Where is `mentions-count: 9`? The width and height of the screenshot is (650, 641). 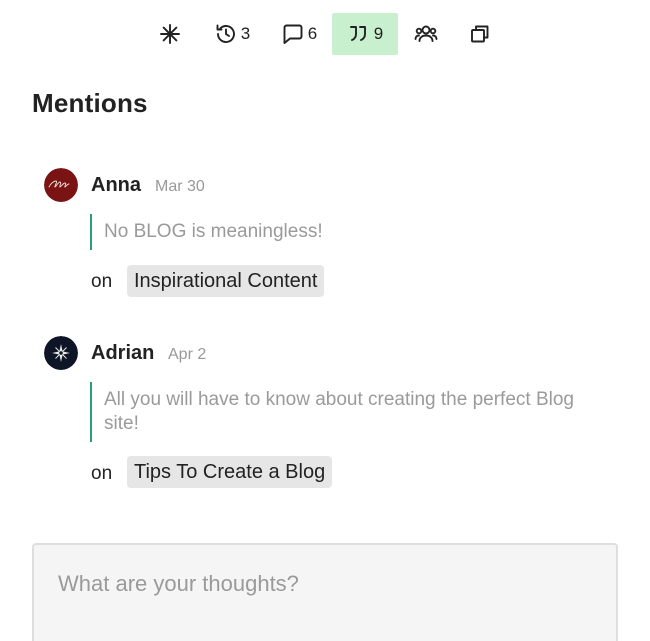
mentions-count: 9 is located at coordinates (378, 33).